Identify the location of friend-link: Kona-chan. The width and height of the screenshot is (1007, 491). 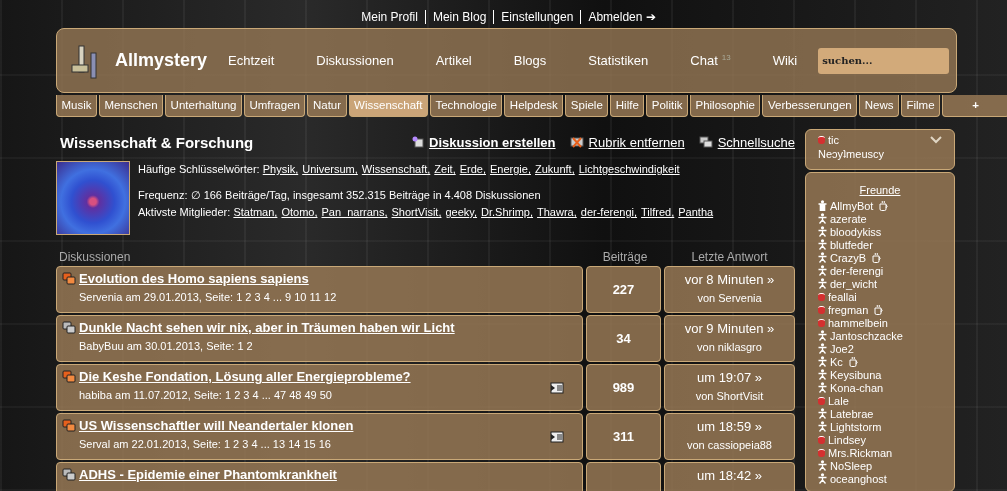
(857, 387).